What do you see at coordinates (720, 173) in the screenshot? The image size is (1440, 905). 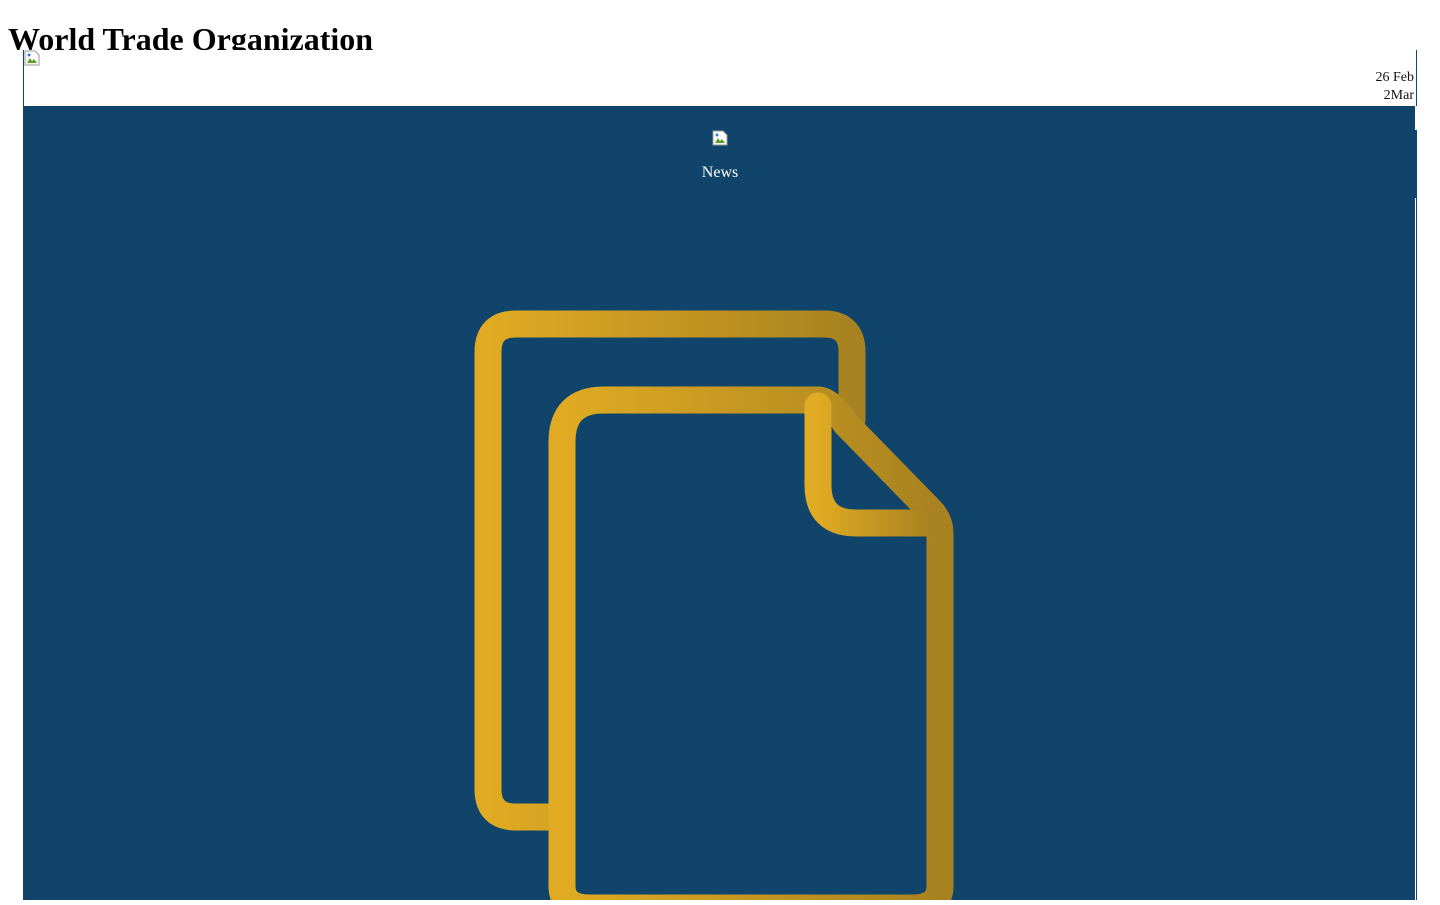 I see `section-label-news: News` at bounding box center [720, 173].